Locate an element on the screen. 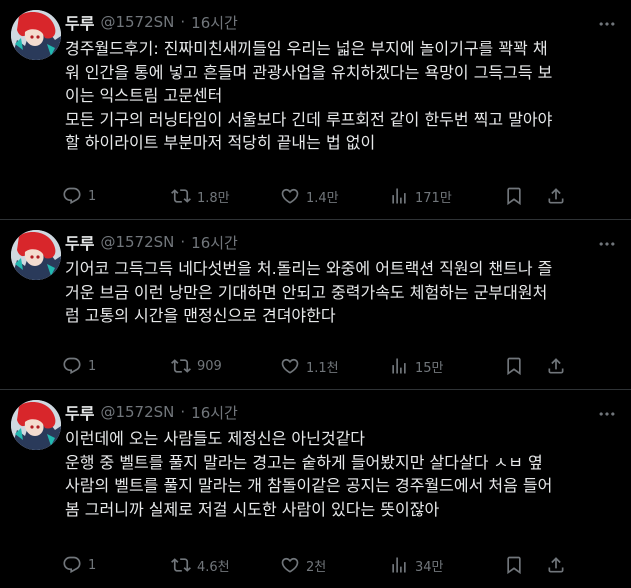  views-button: 34만 is located at coordinates (443, 565).